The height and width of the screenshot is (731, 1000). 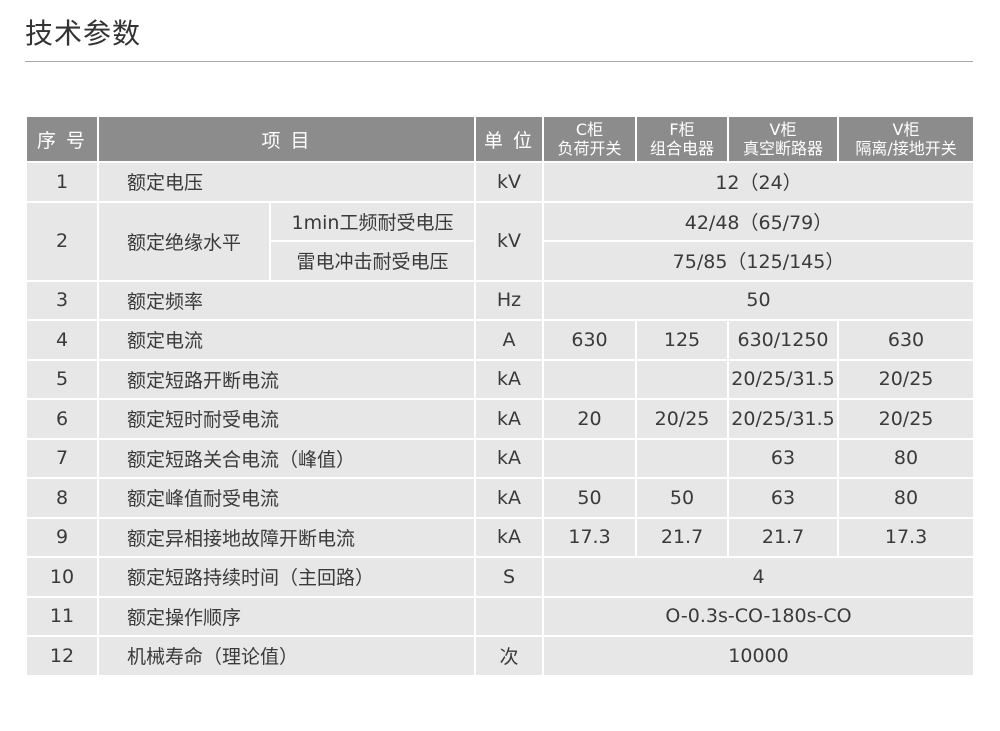 I want to click on row-item: 额定电流, so click(x=286, y=340).